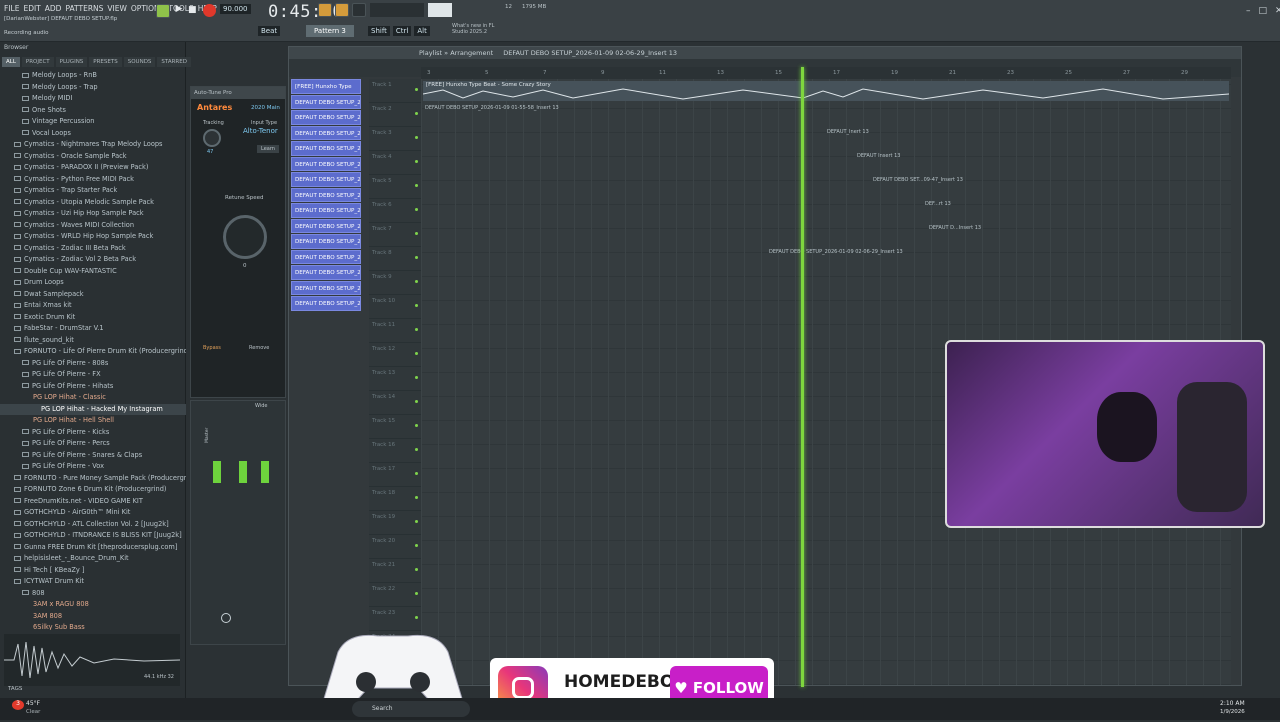  I want to click on maximize-icon: □, so click(1263, 11).